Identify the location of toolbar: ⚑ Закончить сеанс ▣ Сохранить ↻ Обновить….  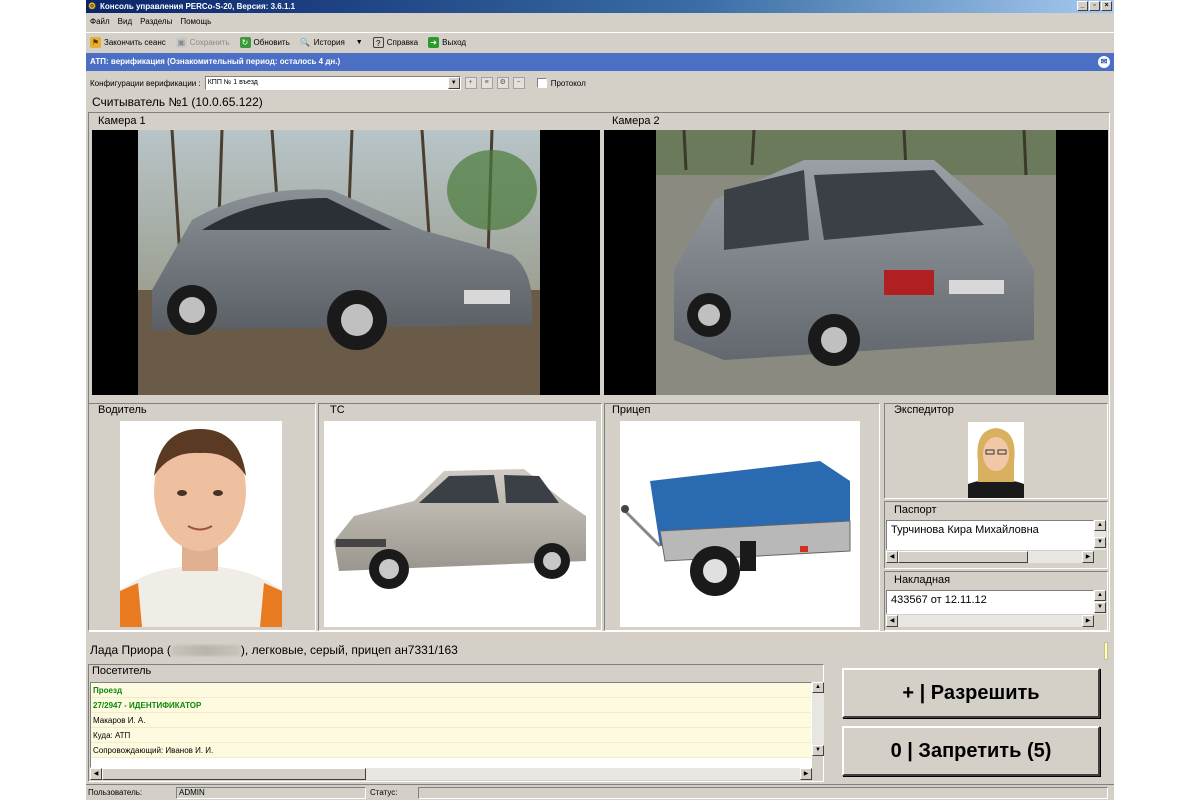
(600, 42).